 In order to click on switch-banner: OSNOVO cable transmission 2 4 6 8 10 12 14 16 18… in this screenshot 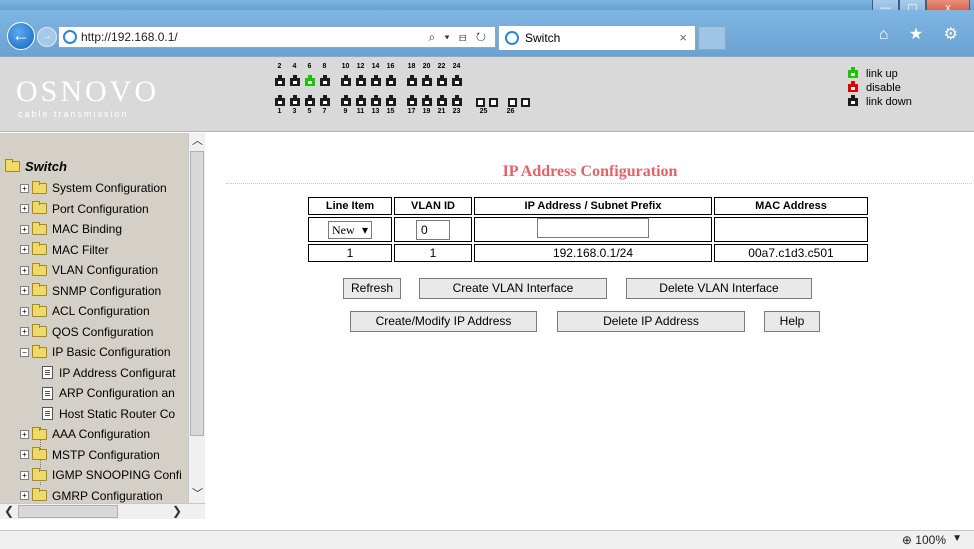, I will do `click(487, 94)`.